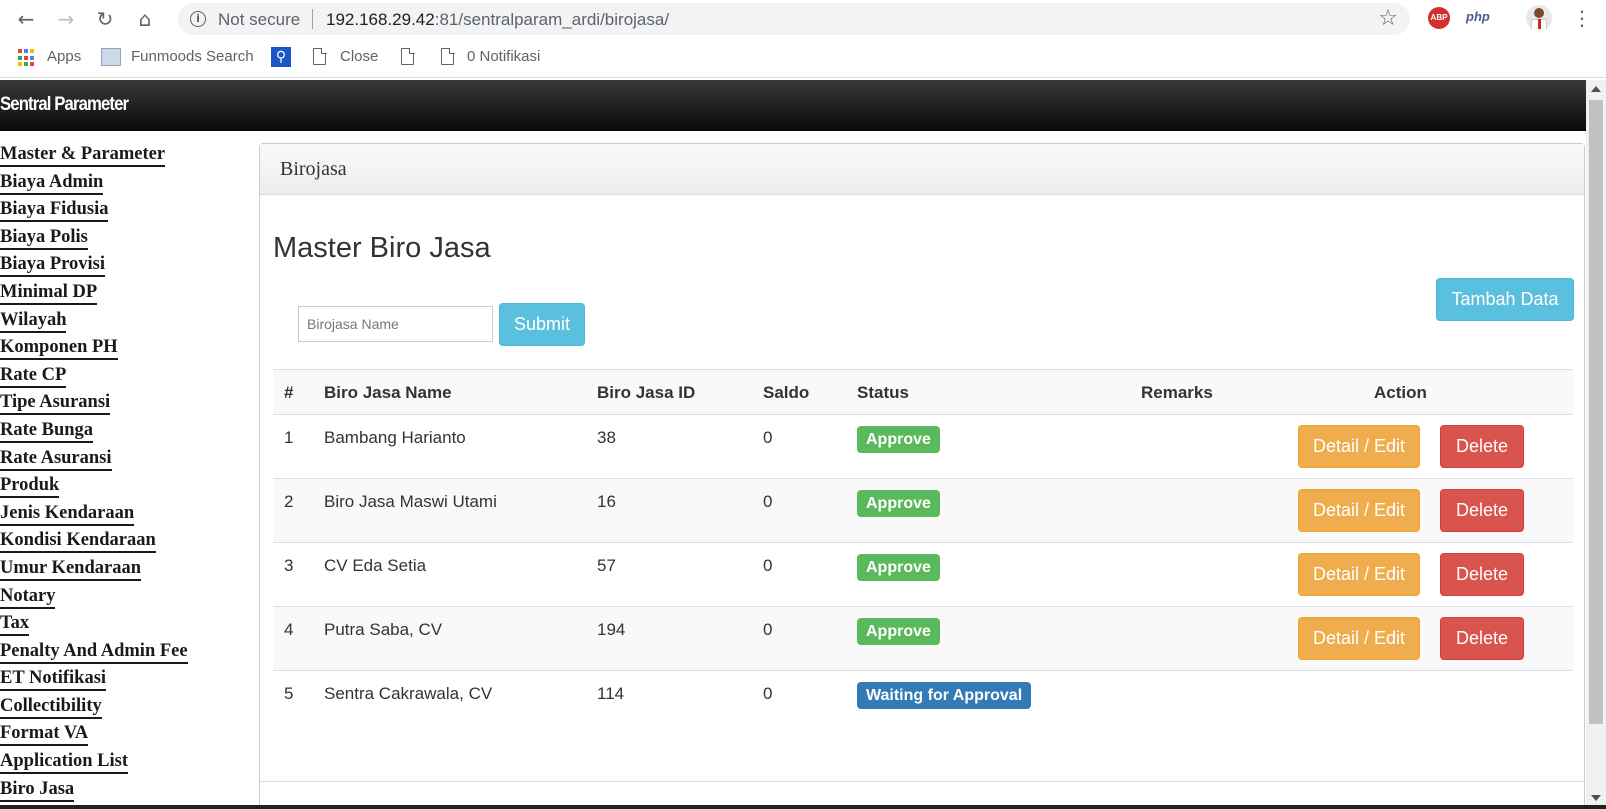  Describe the element at coordinates (786, 392) in the screenshot. I see `column-header-saldo: Saldo` at that location.